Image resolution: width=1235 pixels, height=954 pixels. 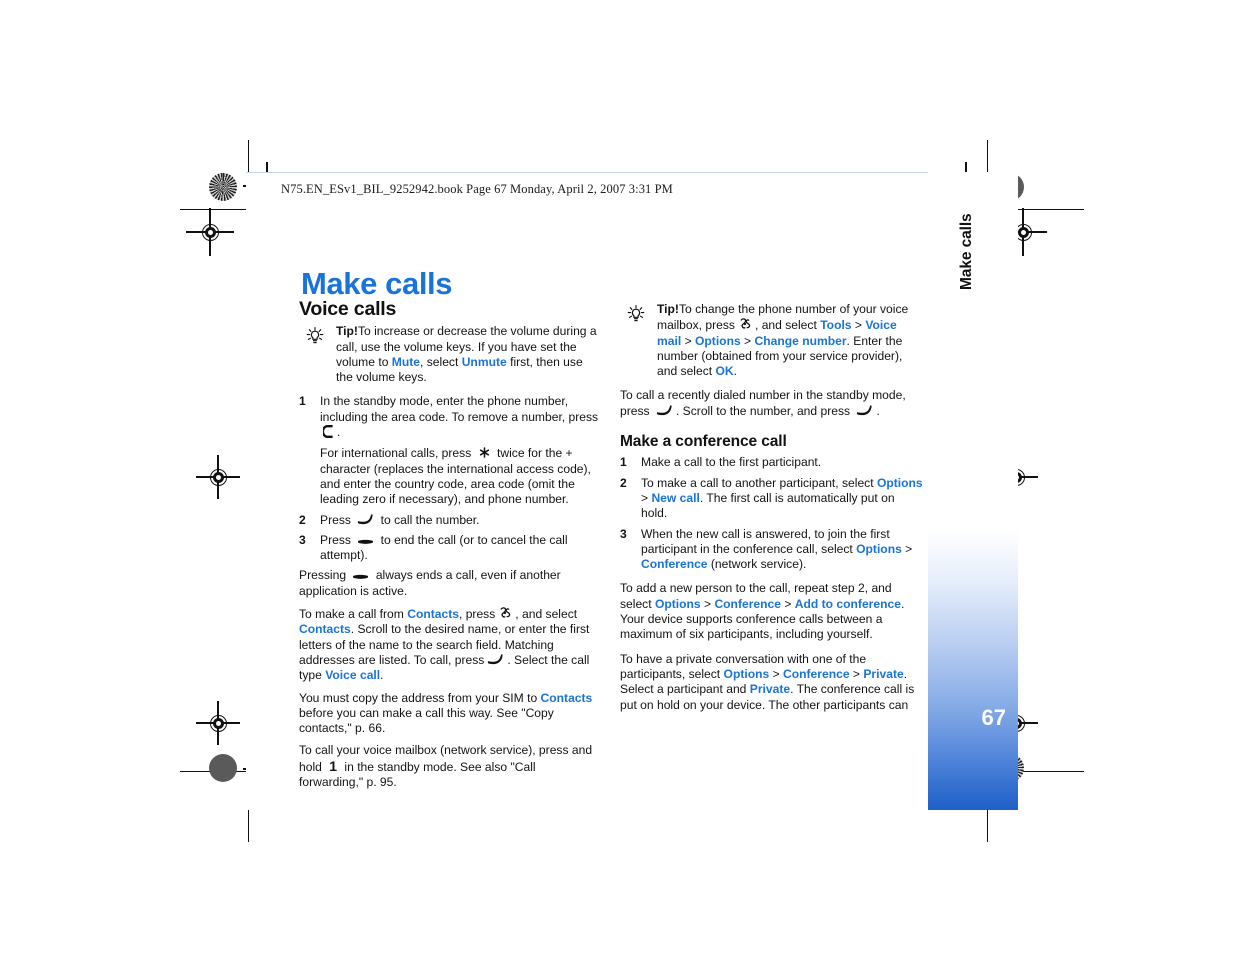 I want to click on list-item: 1 Make a call to the first participant., so click(x=771, y=462).